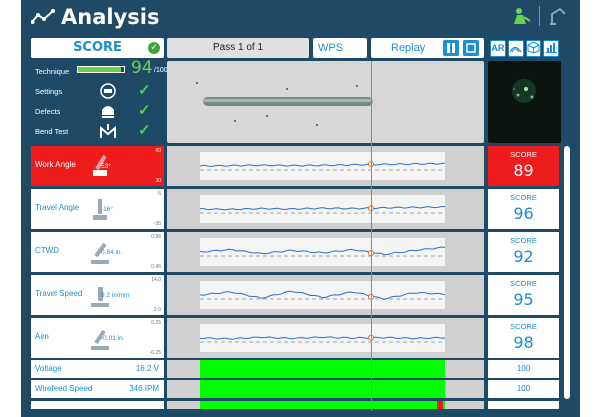 This screenshot has width=600, height=417. I want to click on heatmap-icon, so click(515, 49).